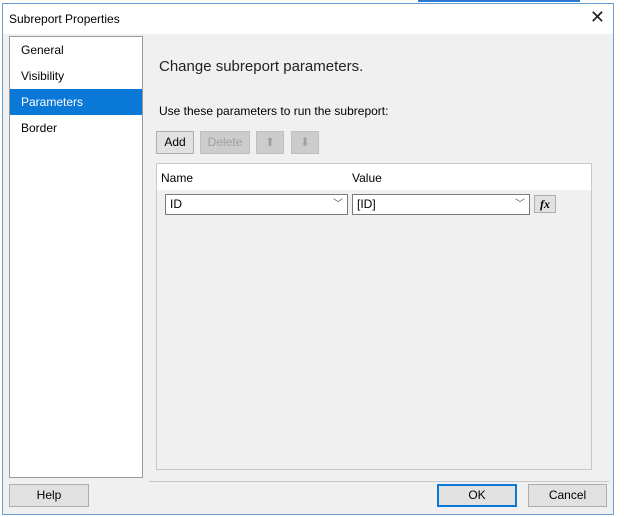 The image size is (624, 517). I want to click on arrow-down-icon: ⬇, so click(305, 142).